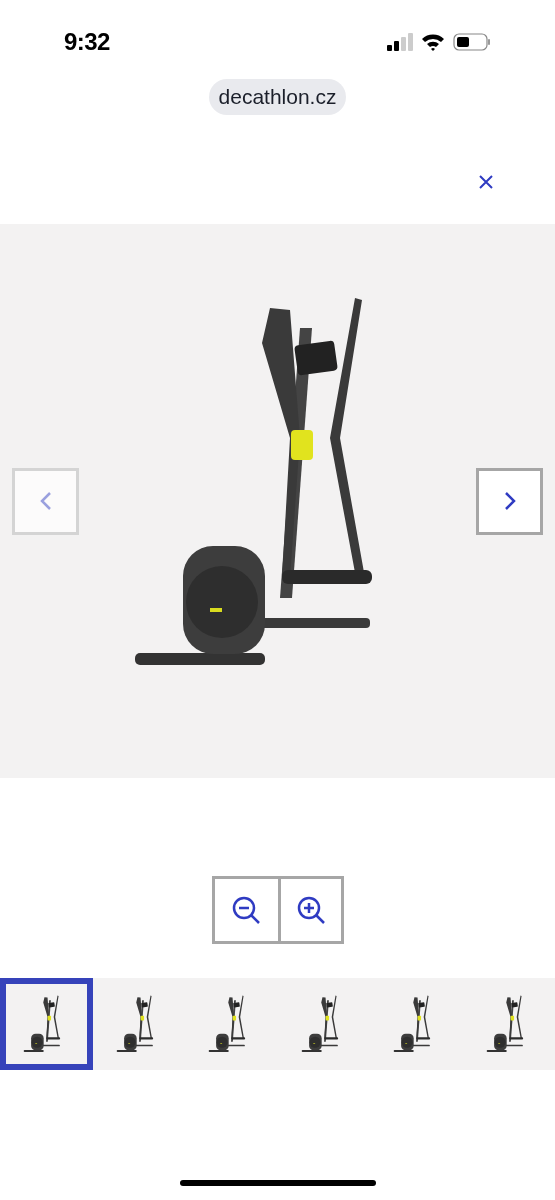  What do you see at coordinates (472, 42) in the screenshot?
I see `battery-icon` at bounding box center [472, 42].